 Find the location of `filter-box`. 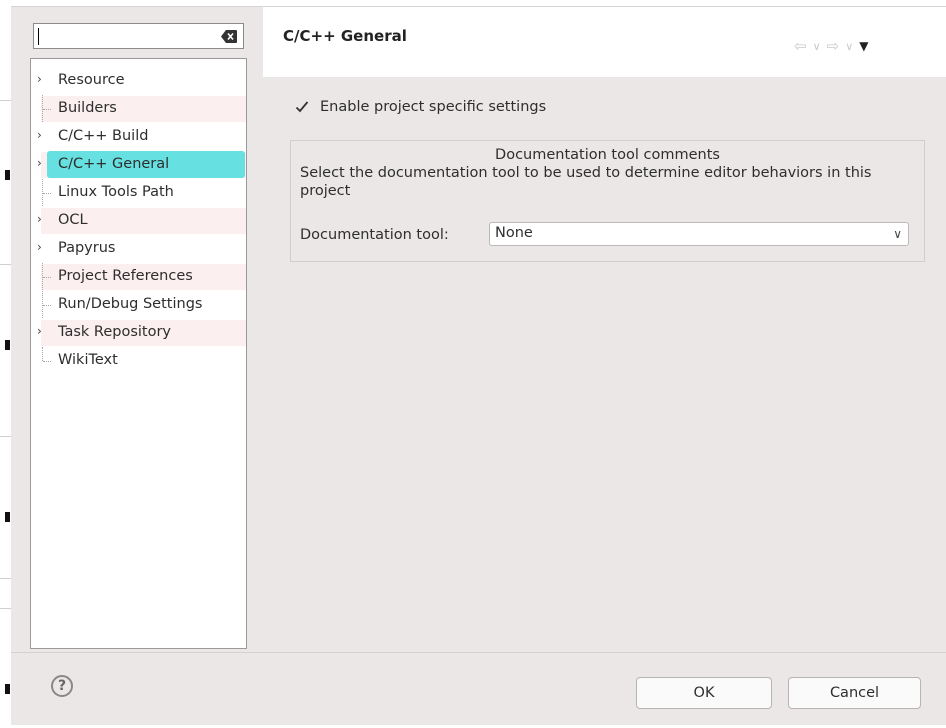

filter-box is located at coordinates (138, 36).